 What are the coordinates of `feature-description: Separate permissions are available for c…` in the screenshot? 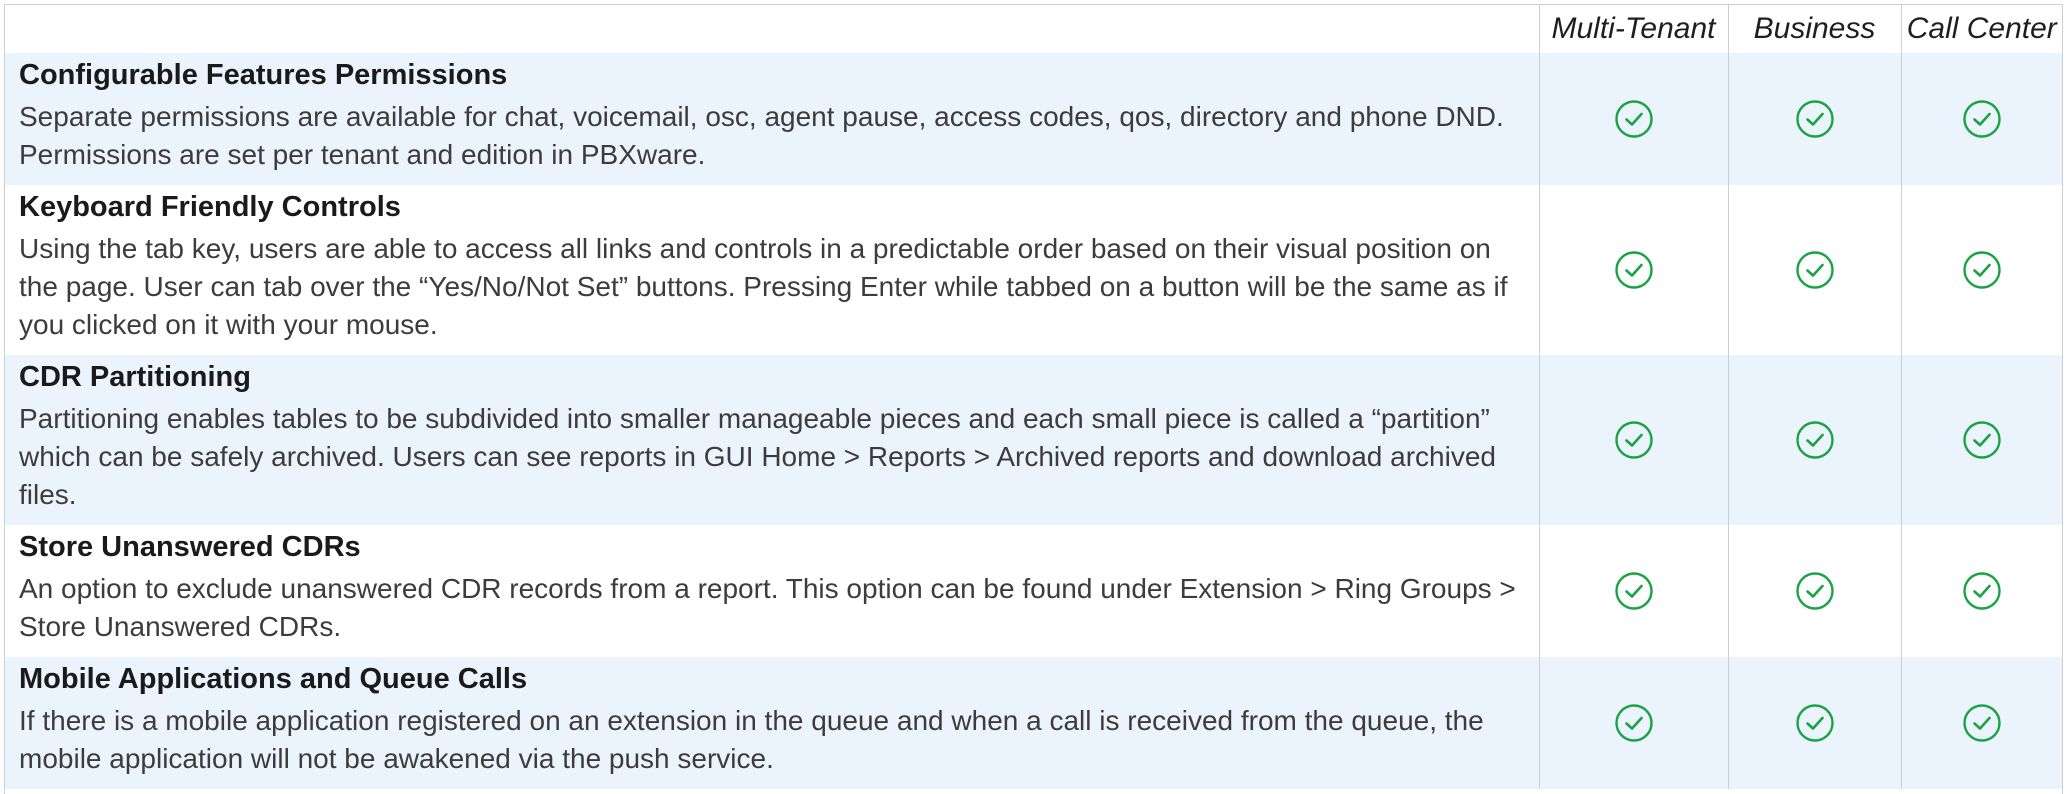 It's located at (761, 135).